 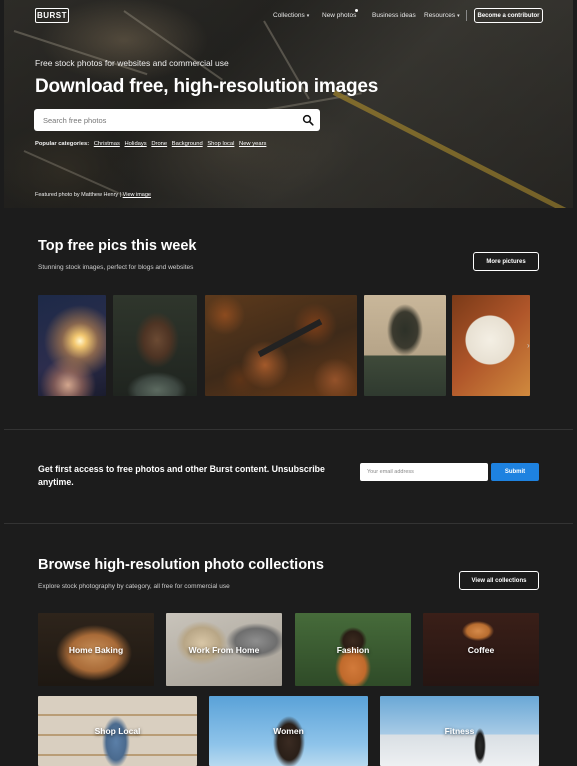 I want to click on collection-label: Fashion, so click(x=353, y=649).